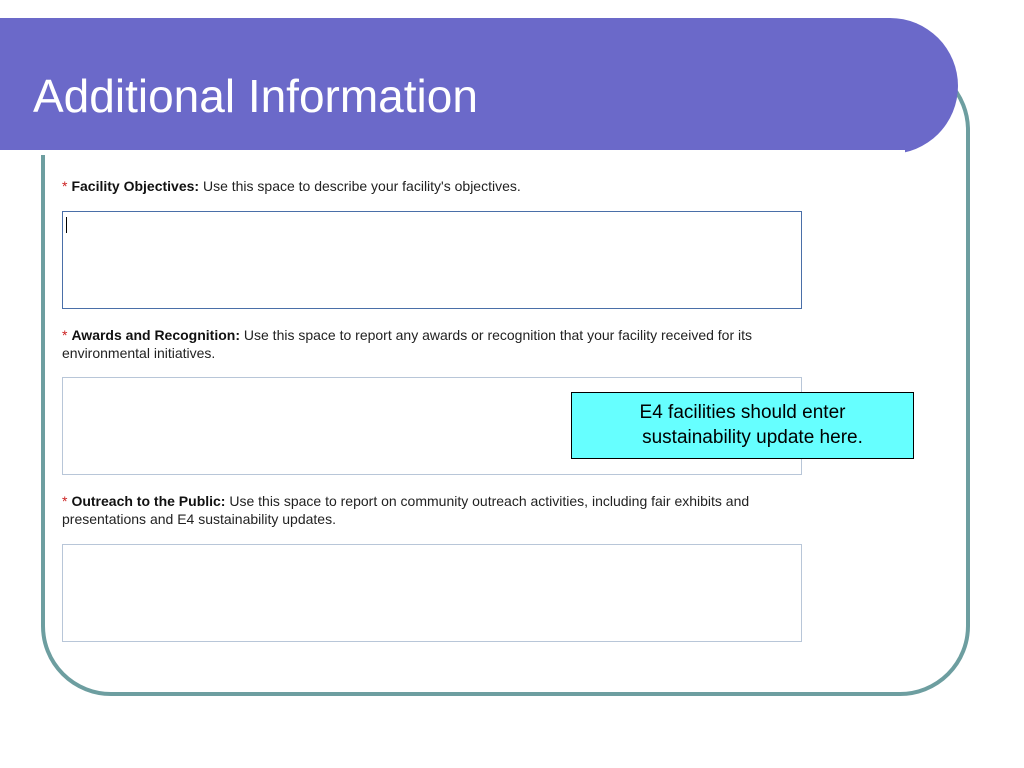  What do you see at coordinates (135, 186) in the screenshot?
I see `facility-objectives-label-title: Facility Objectives:` at bounding box center [135, 186].